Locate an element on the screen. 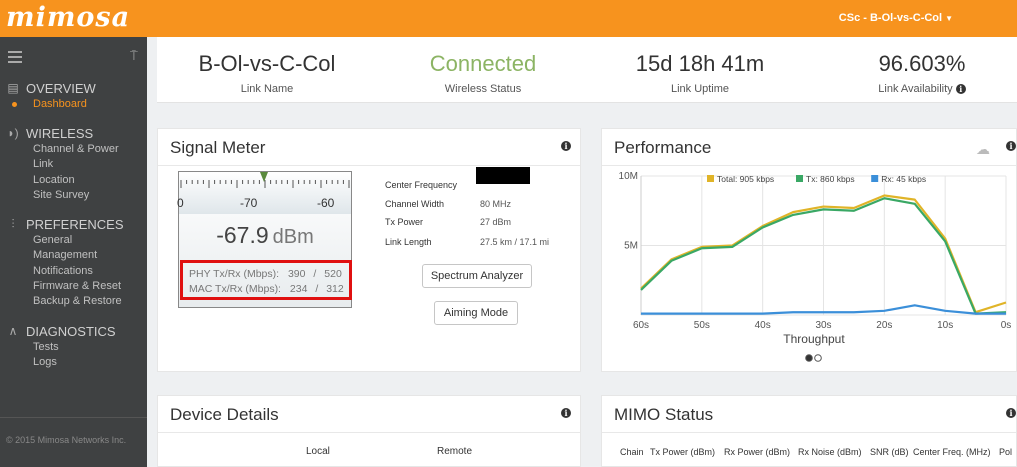 The width and height of the screenshot is (1017, 467). tx-power-value: 27 dBm is located at coordinates (496, 222).